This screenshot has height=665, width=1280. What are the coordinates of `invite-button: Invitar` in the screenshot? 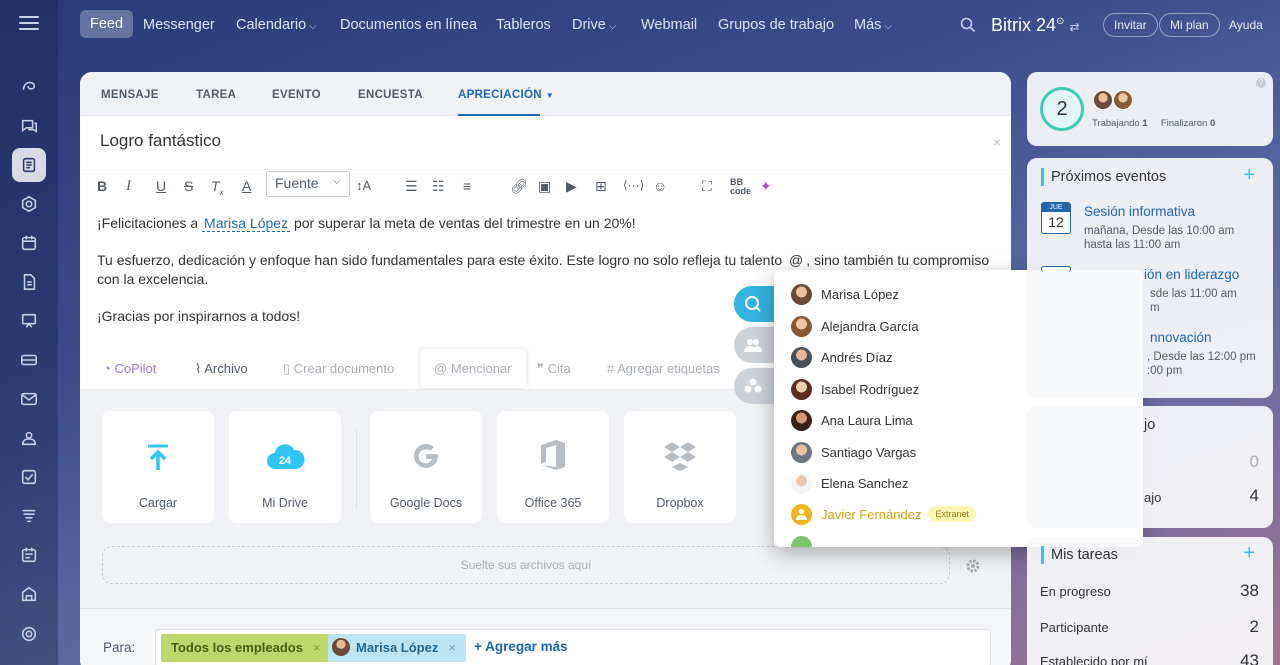 It's located at (1130, 25).